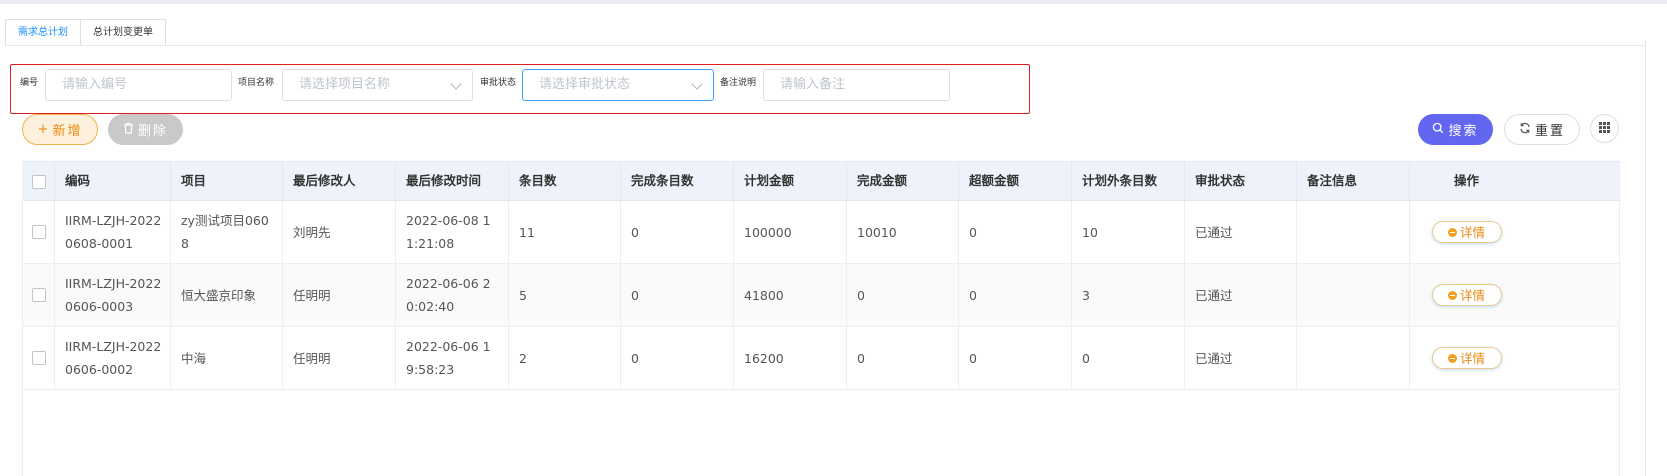 The width and height of the screenshot is (1667, 476). I want to click on status-label: 审批状态, so click(498, 83).